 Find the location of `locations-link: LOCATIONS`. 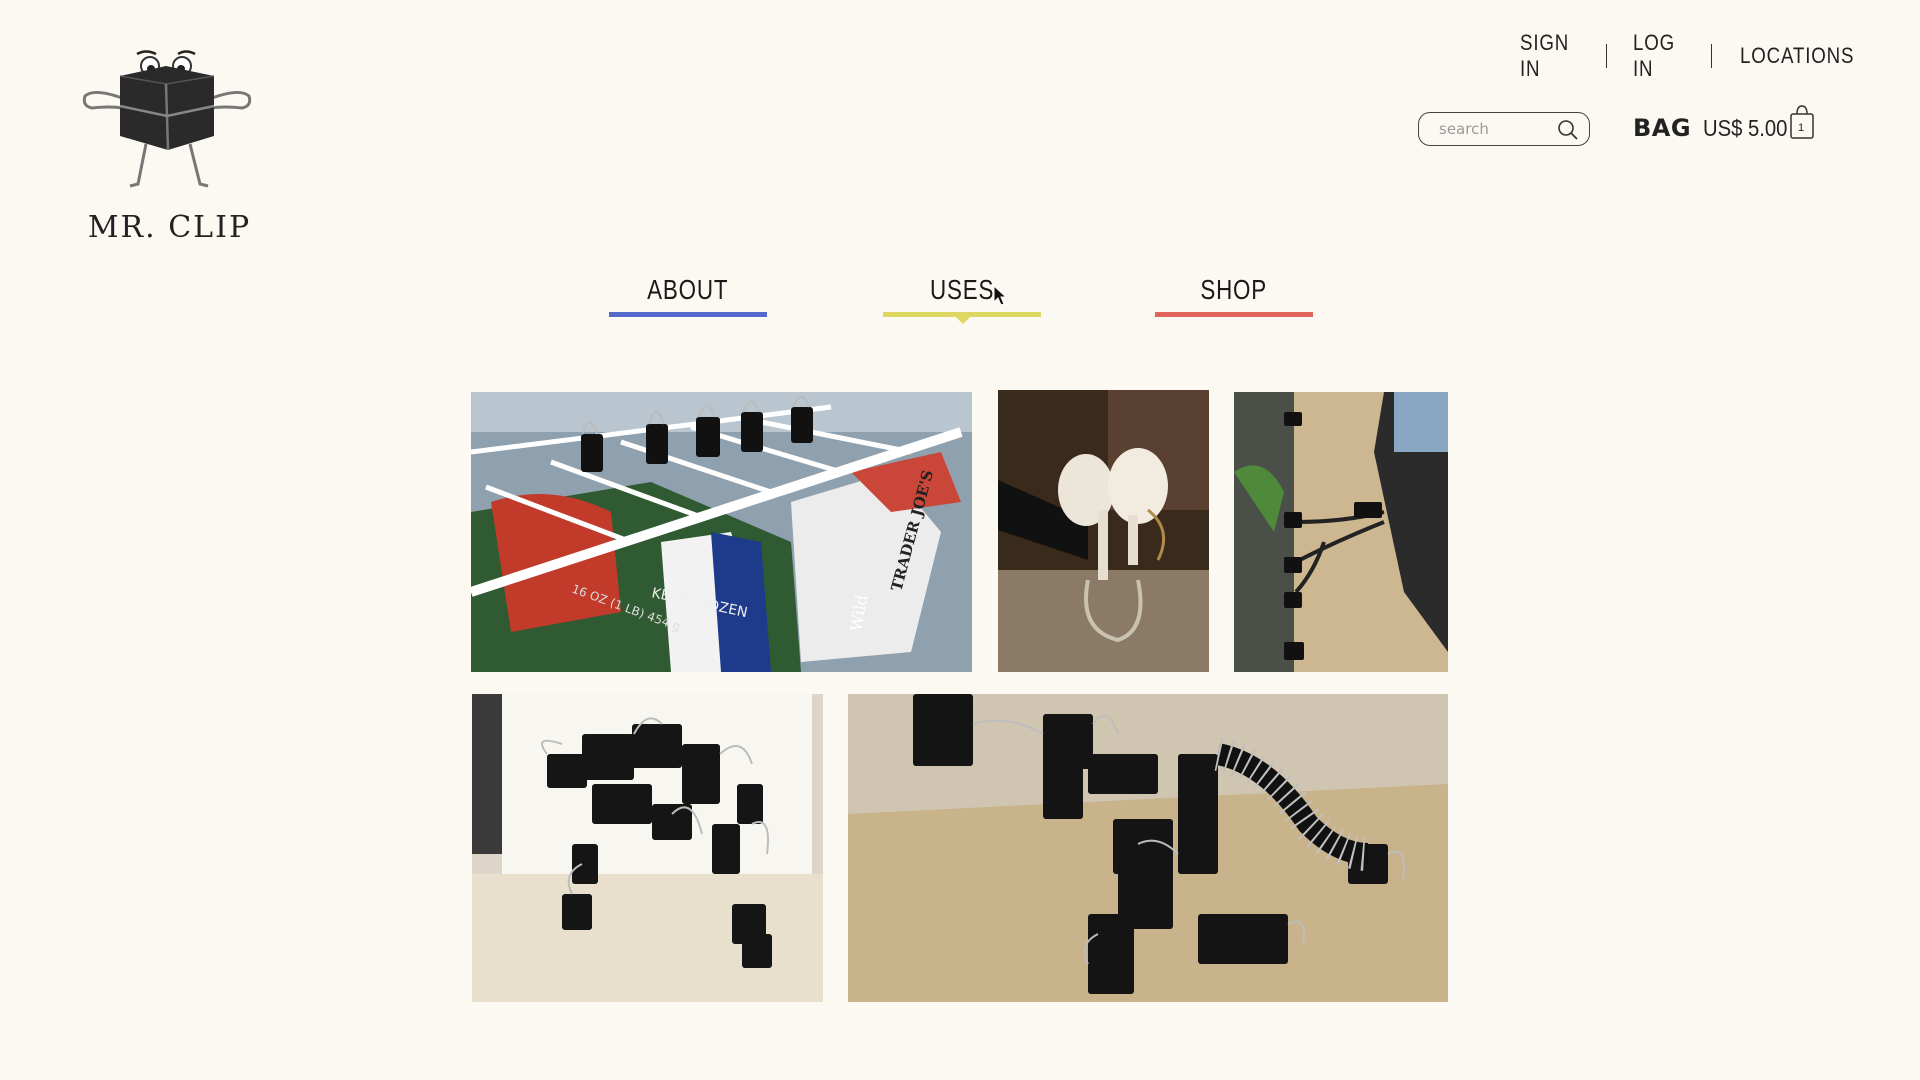

locations-link: LOCATIONS is located at coordinates (1797, 56).